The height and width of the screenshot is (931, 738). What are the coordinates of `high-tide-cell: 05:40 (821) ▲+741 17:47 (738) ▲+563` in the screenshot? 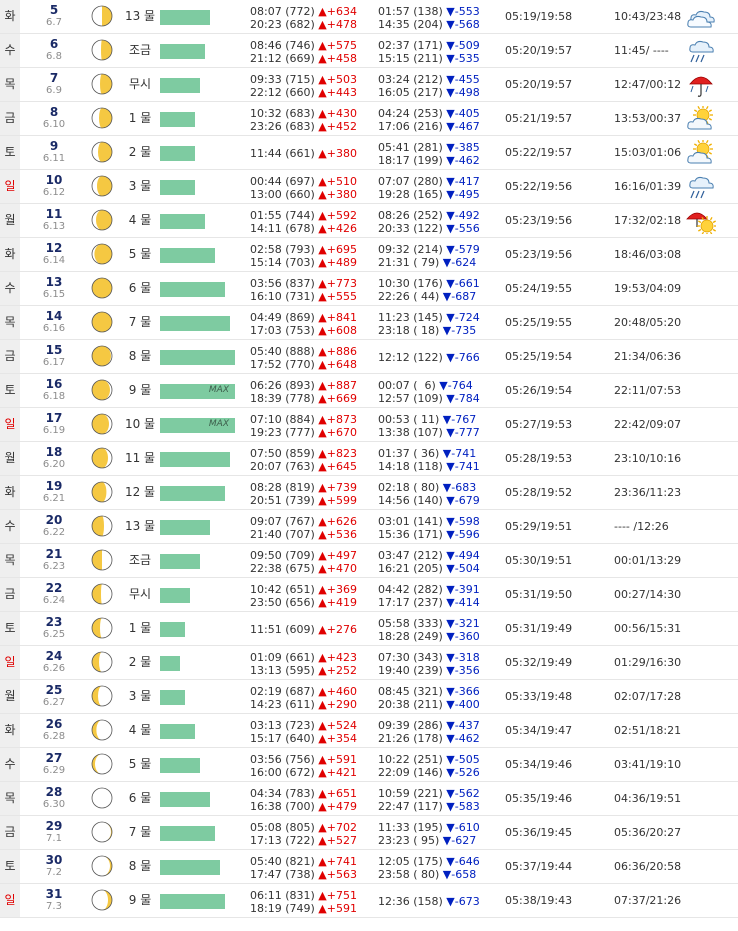 It's located at (303, 868).